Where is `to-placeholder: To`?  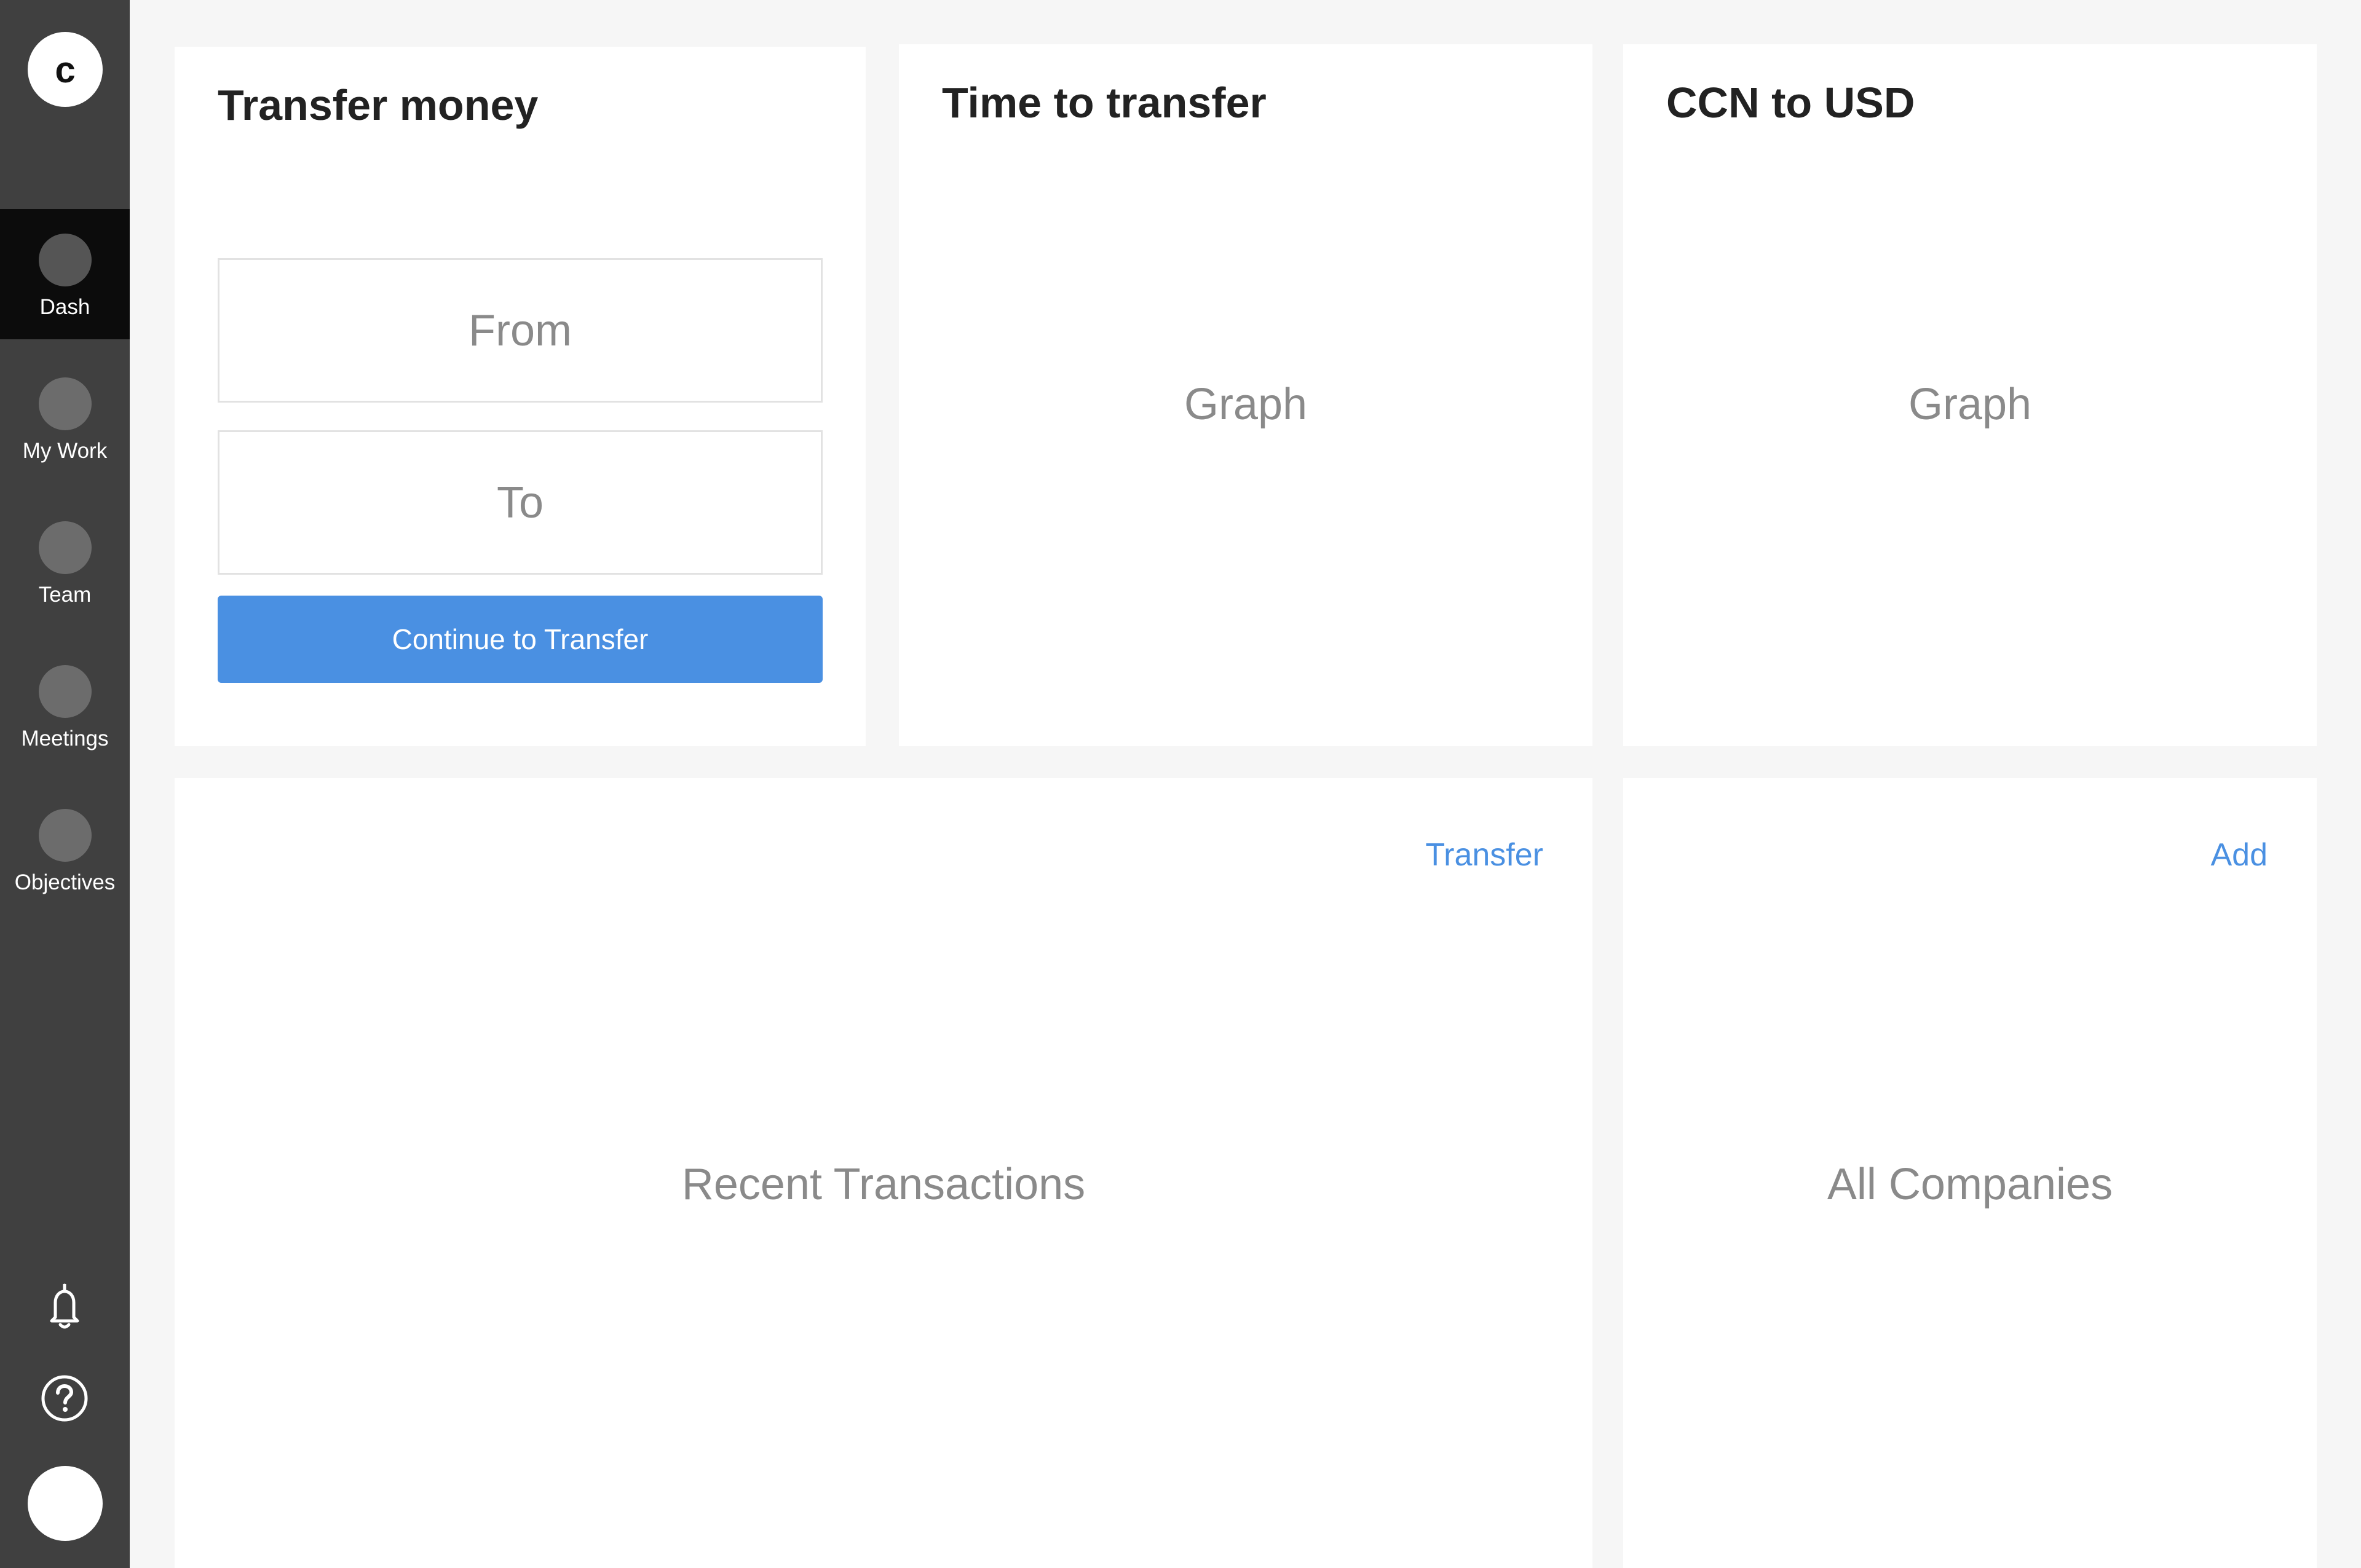 to-placeholder: To is located at coordinates (520, 502).